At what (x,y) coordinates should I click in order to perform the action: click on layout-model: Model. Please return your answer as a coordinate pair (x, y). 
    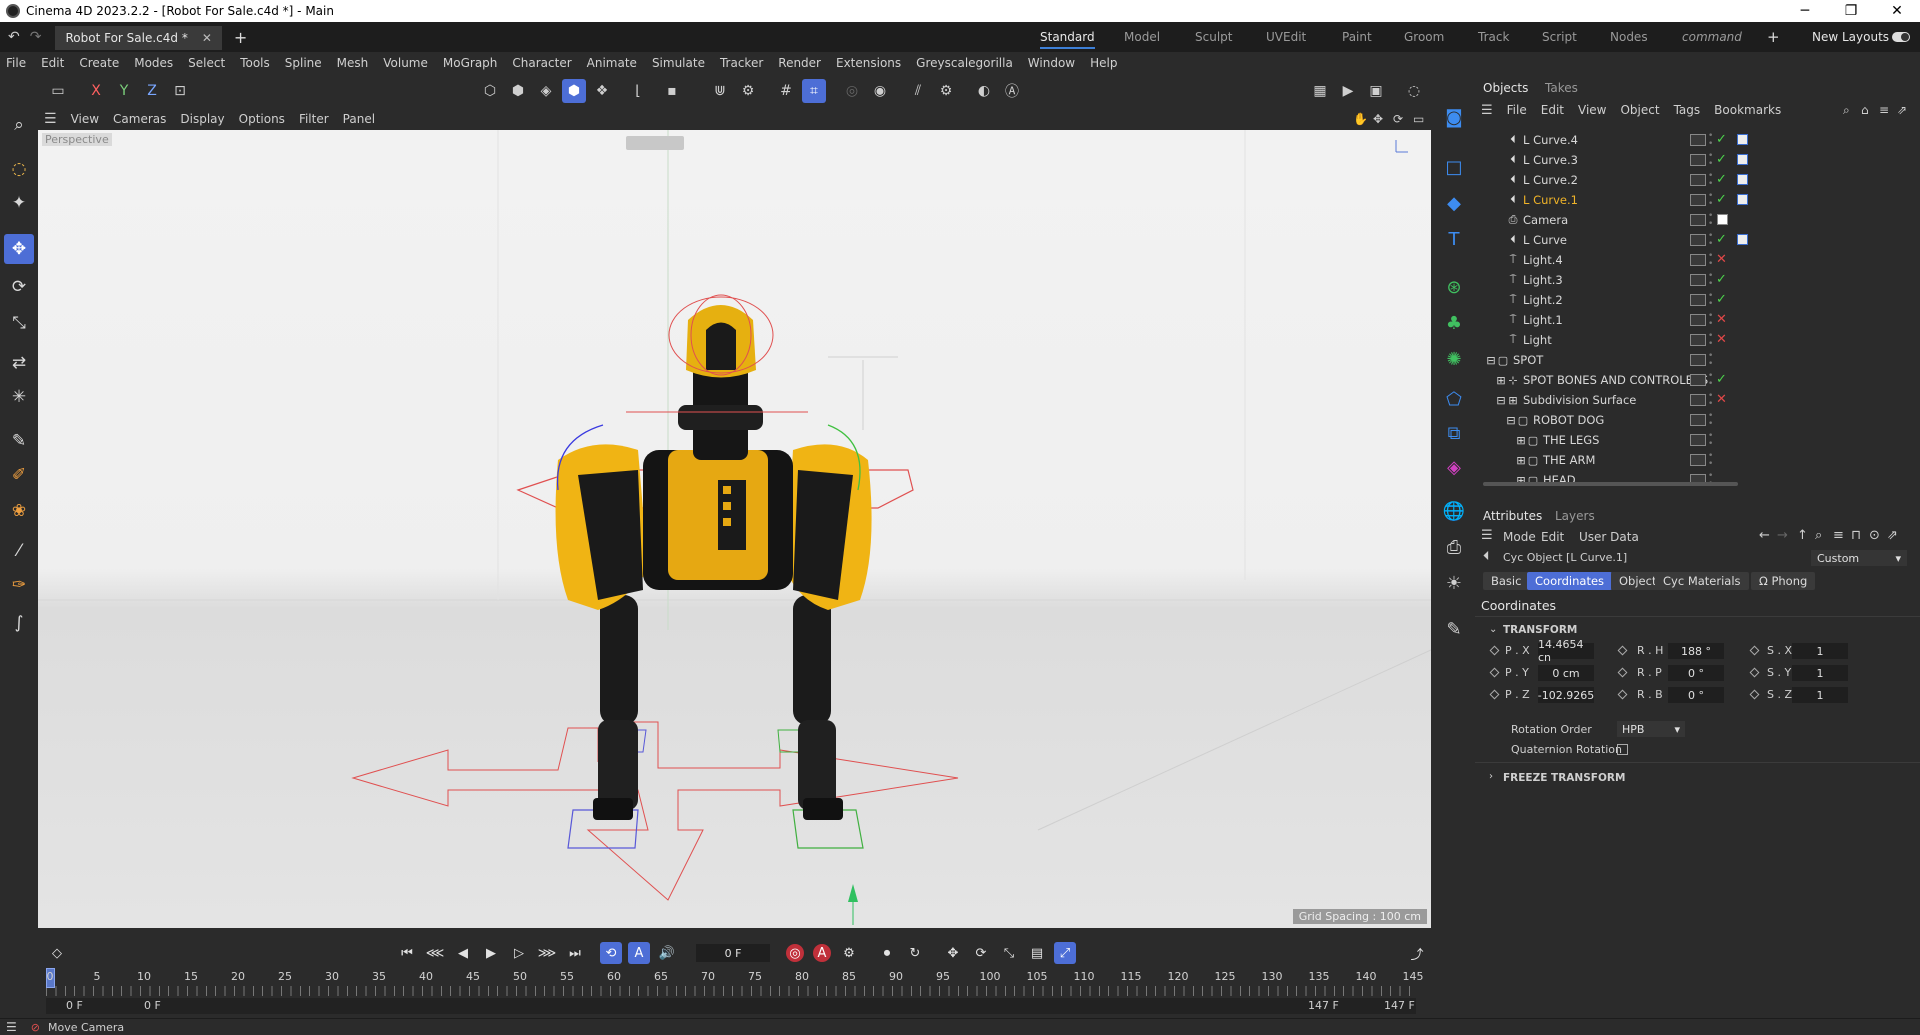
    Looking at the image, I should click on (1142, 37).